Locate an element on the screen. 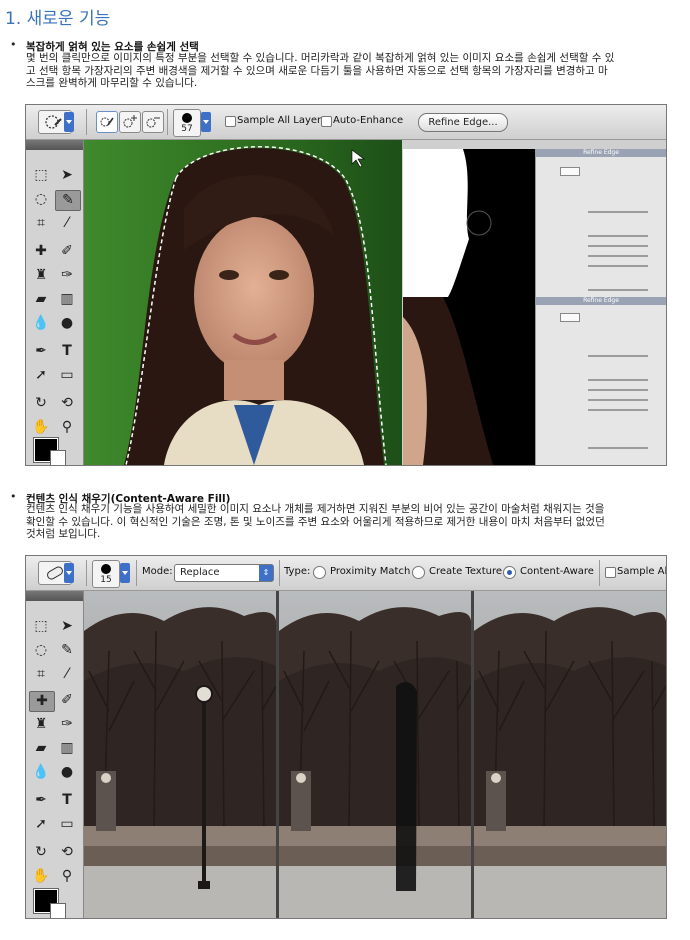 Image resolution: width=690 pixels, height=940 pixels. shift-edge-slider is located at coordinates (618, 266).